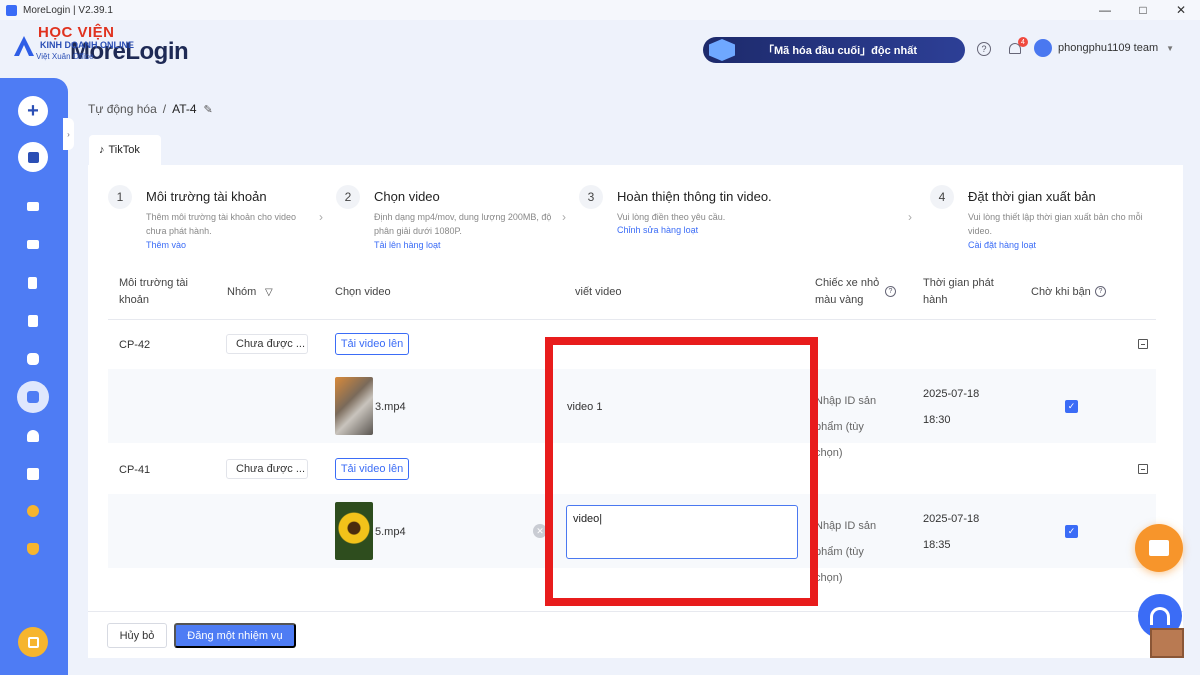 The width and height of the screenshot is (1200, 675). I want to click on user-menu: phongphu1109 team ▼, so click(1104, 48).